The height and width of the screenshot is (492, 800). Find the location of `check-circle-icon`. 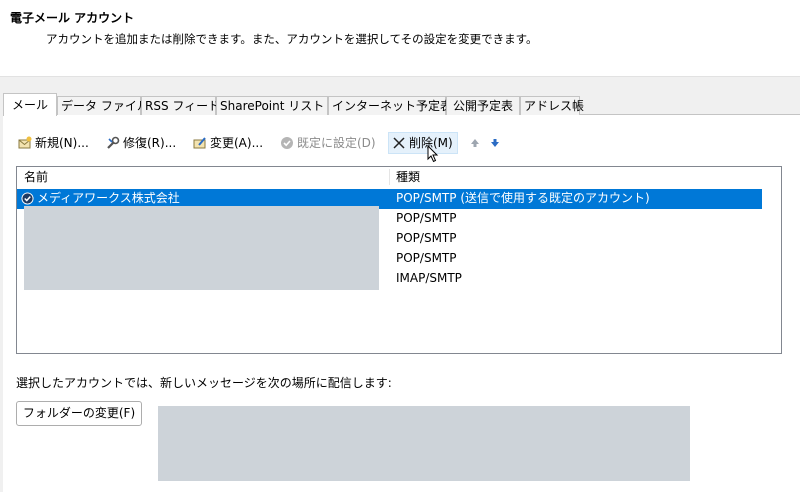

check-circle-icon is located at coordinates (287, 143).